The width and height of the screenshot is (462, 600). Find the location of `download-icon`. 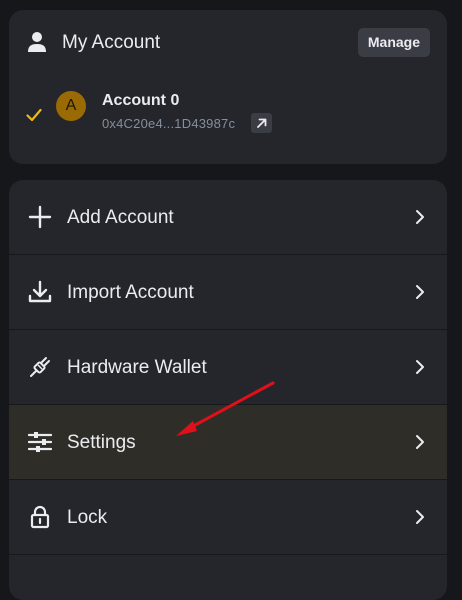

download-icon is located at coordinates (40, 291).